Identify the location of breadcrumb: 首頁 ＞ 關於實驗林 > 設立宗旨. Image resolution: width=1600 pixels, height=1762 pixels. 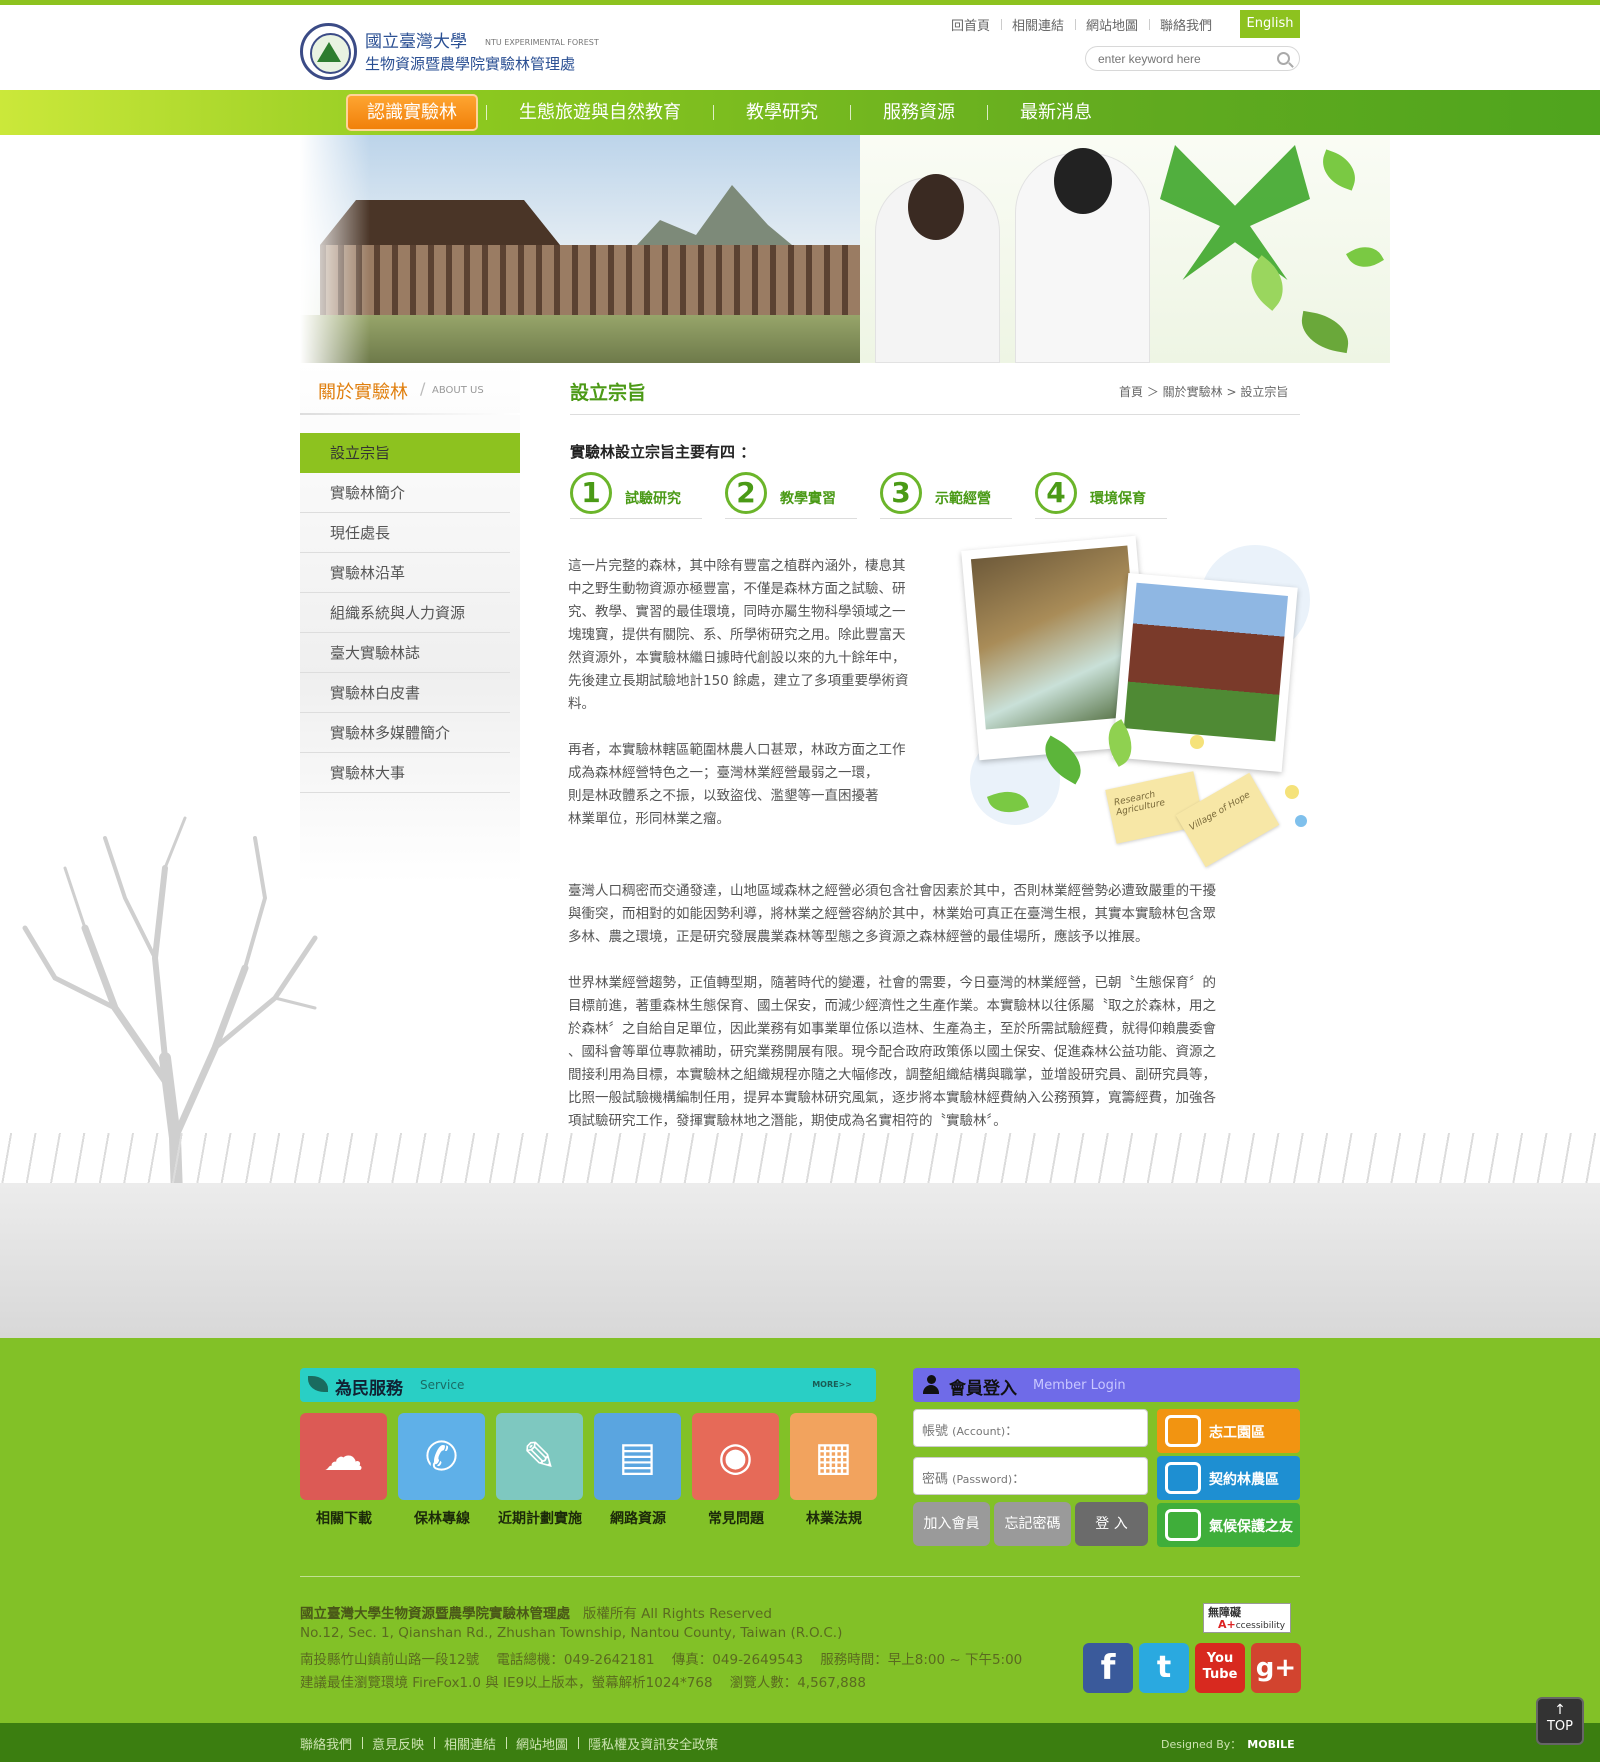
(1203, 391).